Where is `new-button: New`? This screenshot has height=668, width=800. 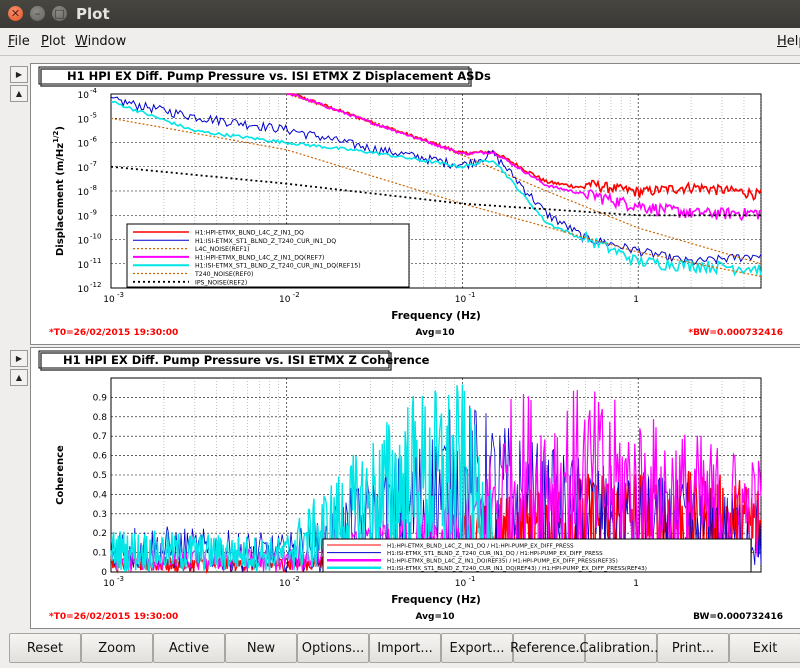 new-button: New is located at coordinates (261, 648).